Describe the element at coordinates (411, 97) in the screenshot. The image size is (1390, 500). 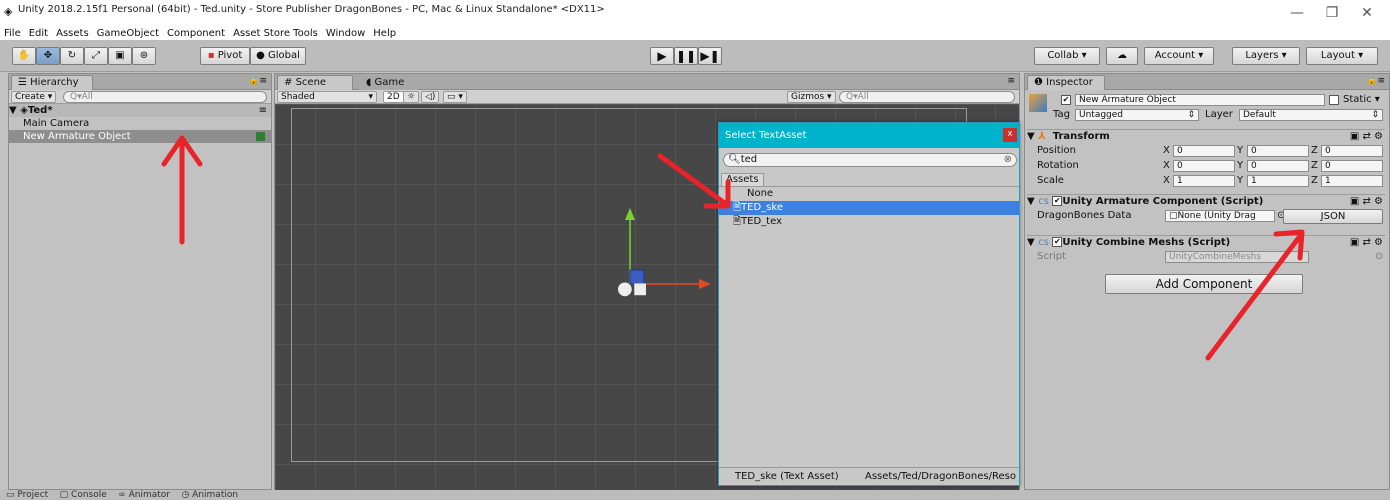
I see `lighting-toggle-icon: ☼` at that location.